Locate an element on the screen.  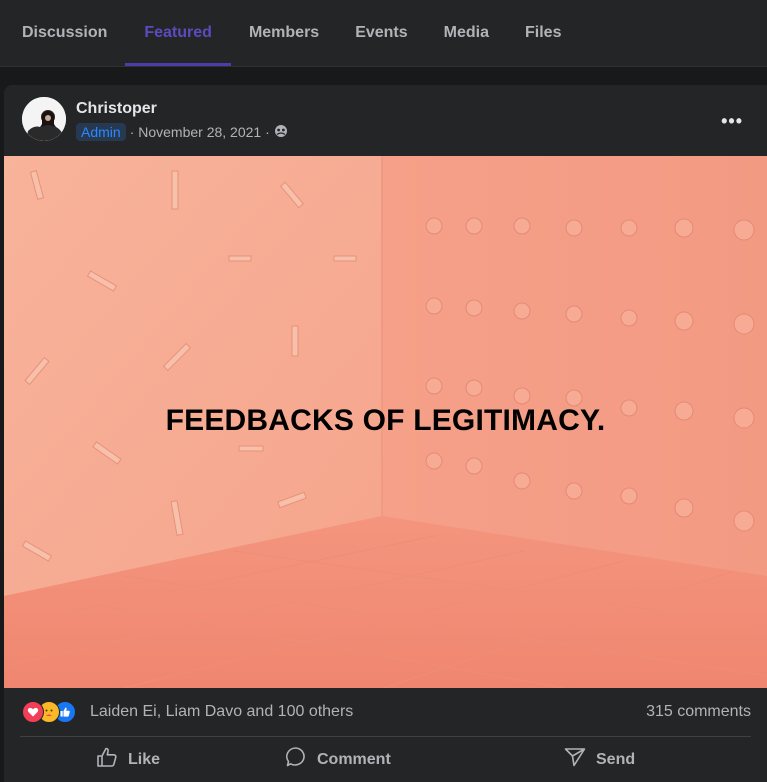
role-badge: Admin is located at coordinates (101, 132).